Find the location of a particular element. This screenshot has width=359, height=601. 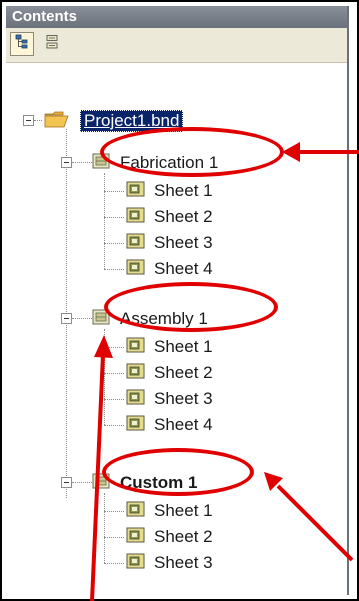

tree-view-button is located at coordinates (22, 44).